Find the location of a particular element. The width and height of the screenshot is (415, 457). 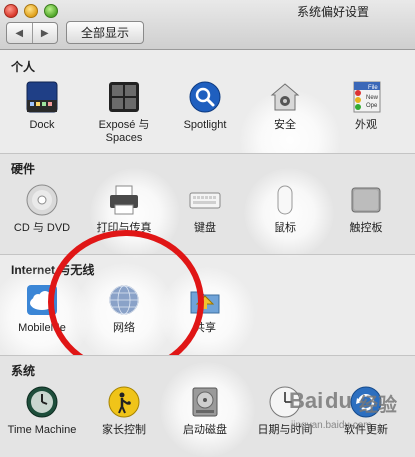

date-time-clock-icon is located at coordinates (285, 402).